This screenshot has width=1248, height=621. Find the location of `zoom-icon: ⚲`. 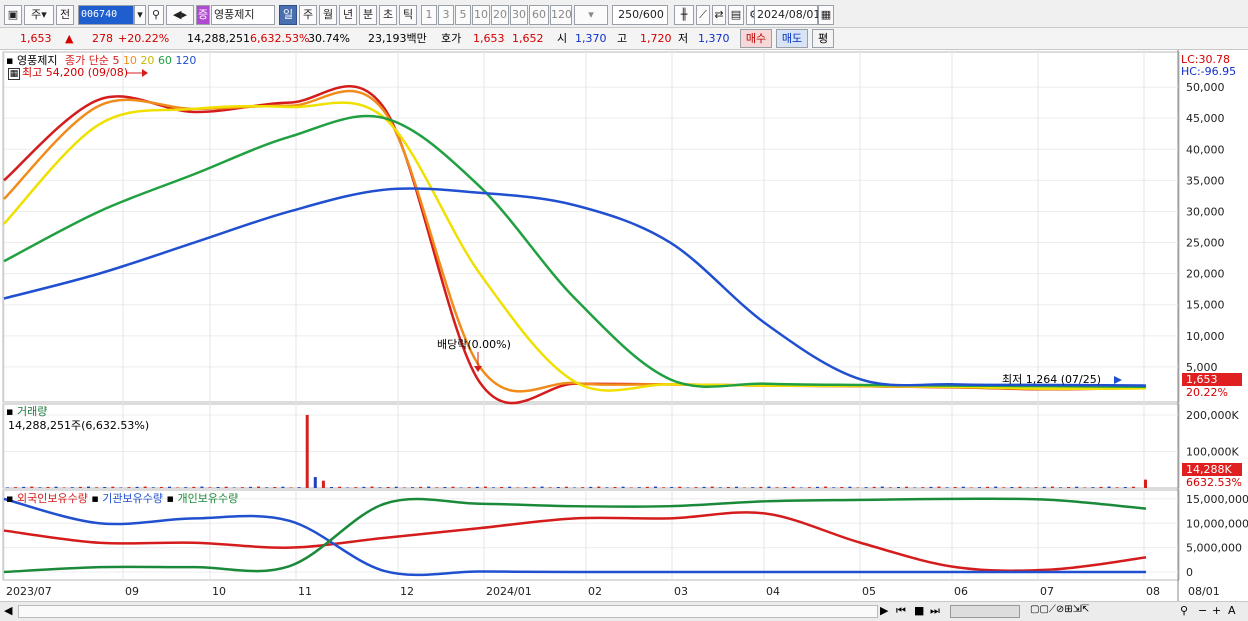

zoom-icon: ⚲ is located at coordinates (1184, 610).